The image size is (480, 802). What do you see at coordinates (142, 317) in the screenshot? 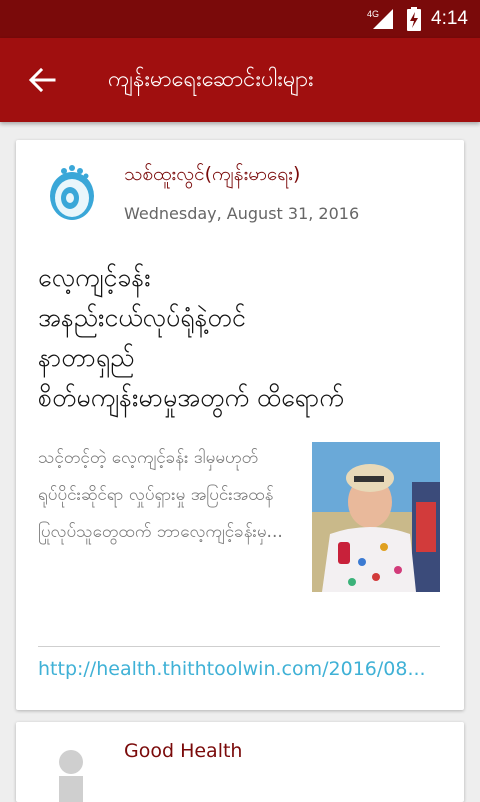
I see `headline-line: အနည်းငယ်လုပ်ရုံနဲ့တင်` at bounding box center [142, 317].